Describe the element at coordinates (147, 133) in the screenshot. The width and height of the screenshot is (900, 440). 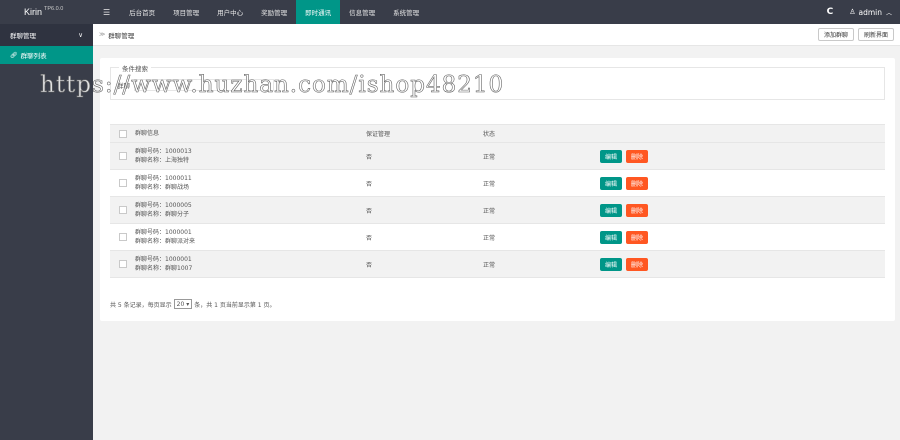
I see `header-info: 群聊信息` at that location.